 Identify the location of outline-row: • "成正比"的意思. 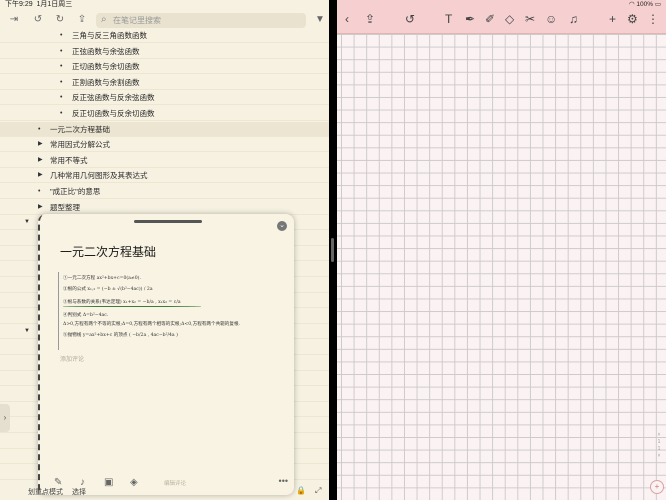
(164, 191).